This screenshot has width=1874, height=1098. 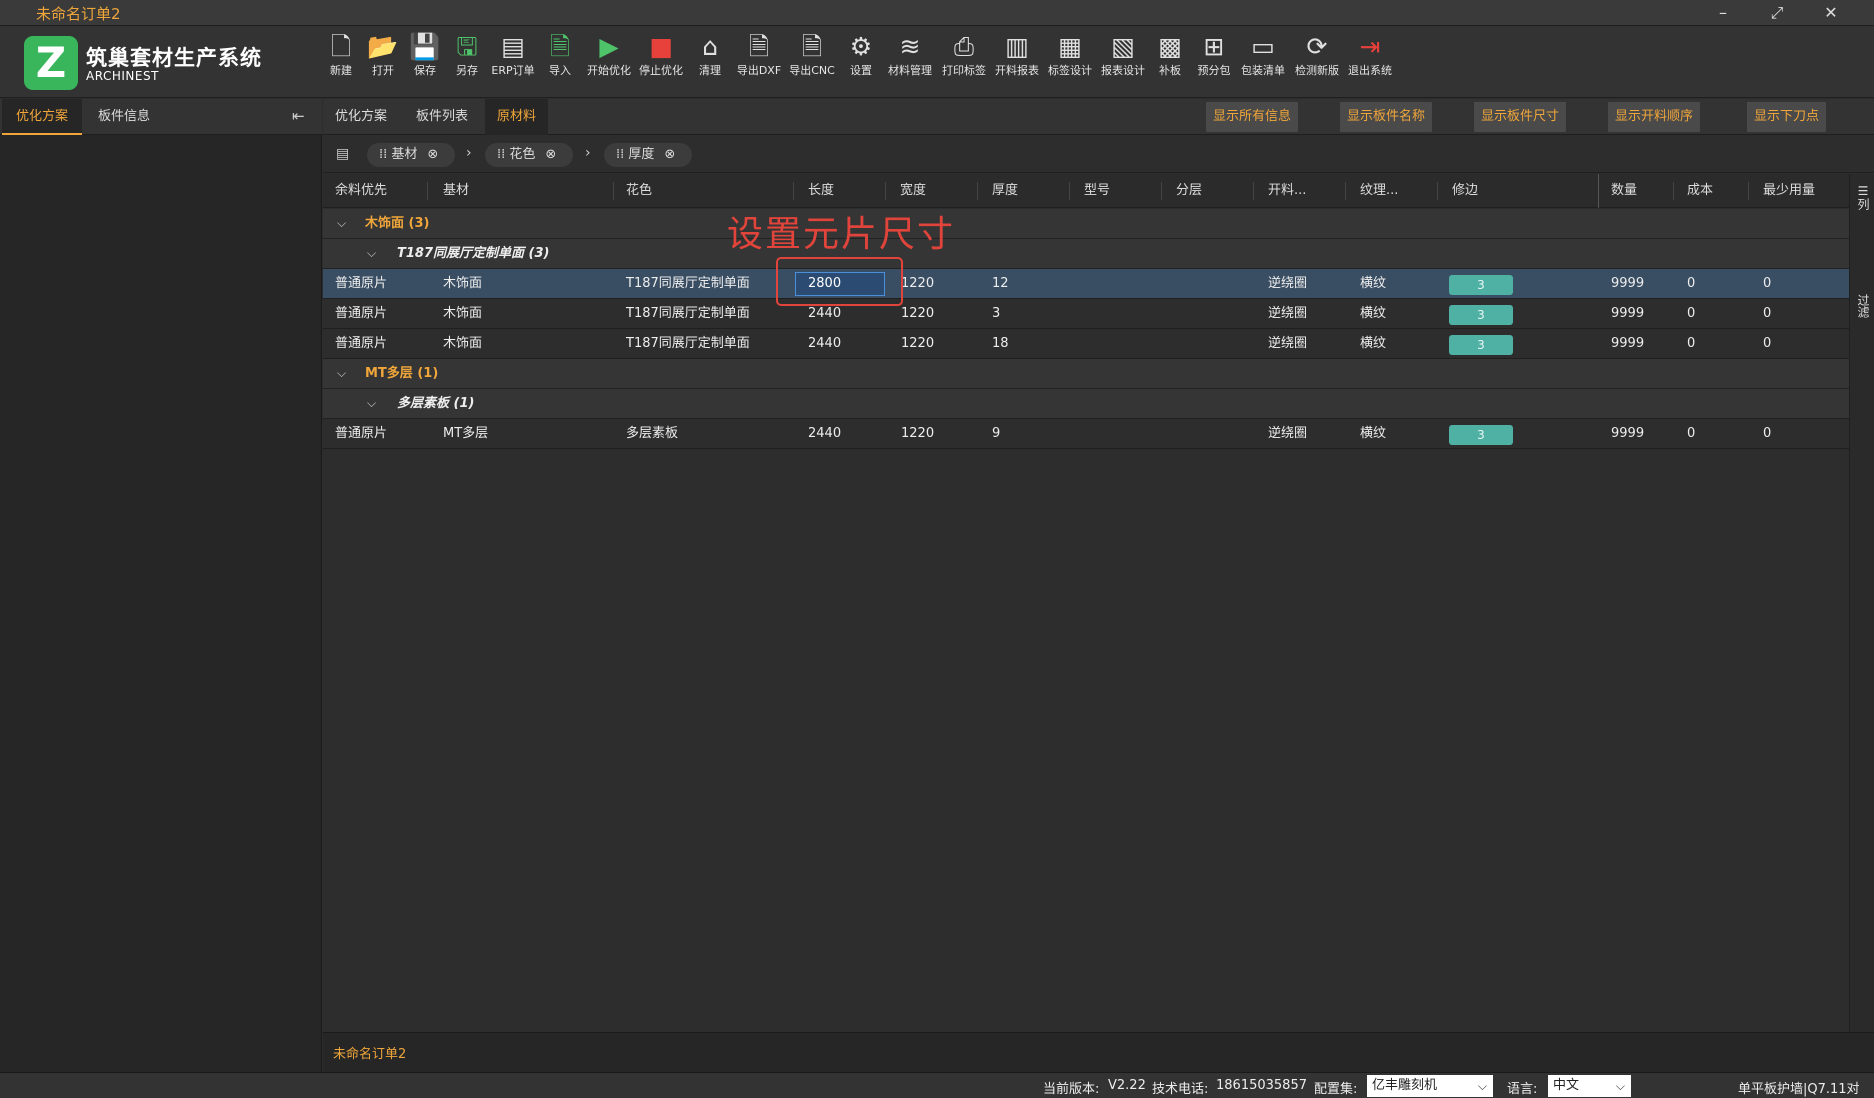 I want to click on layers-icon: ≋, so click(x=910, y=46).